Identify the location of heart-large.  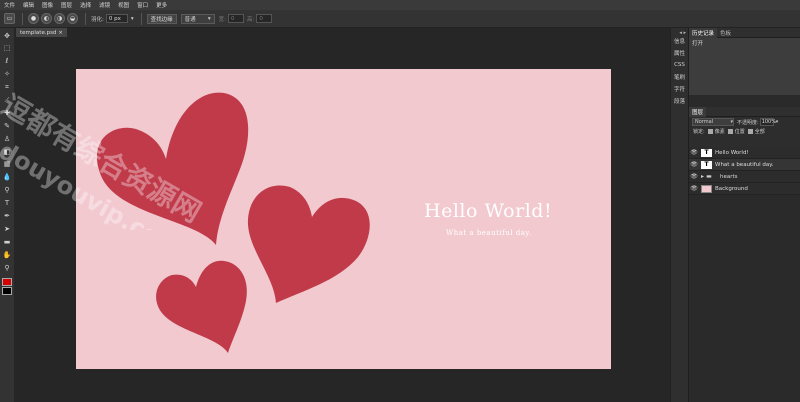
(172, 168).